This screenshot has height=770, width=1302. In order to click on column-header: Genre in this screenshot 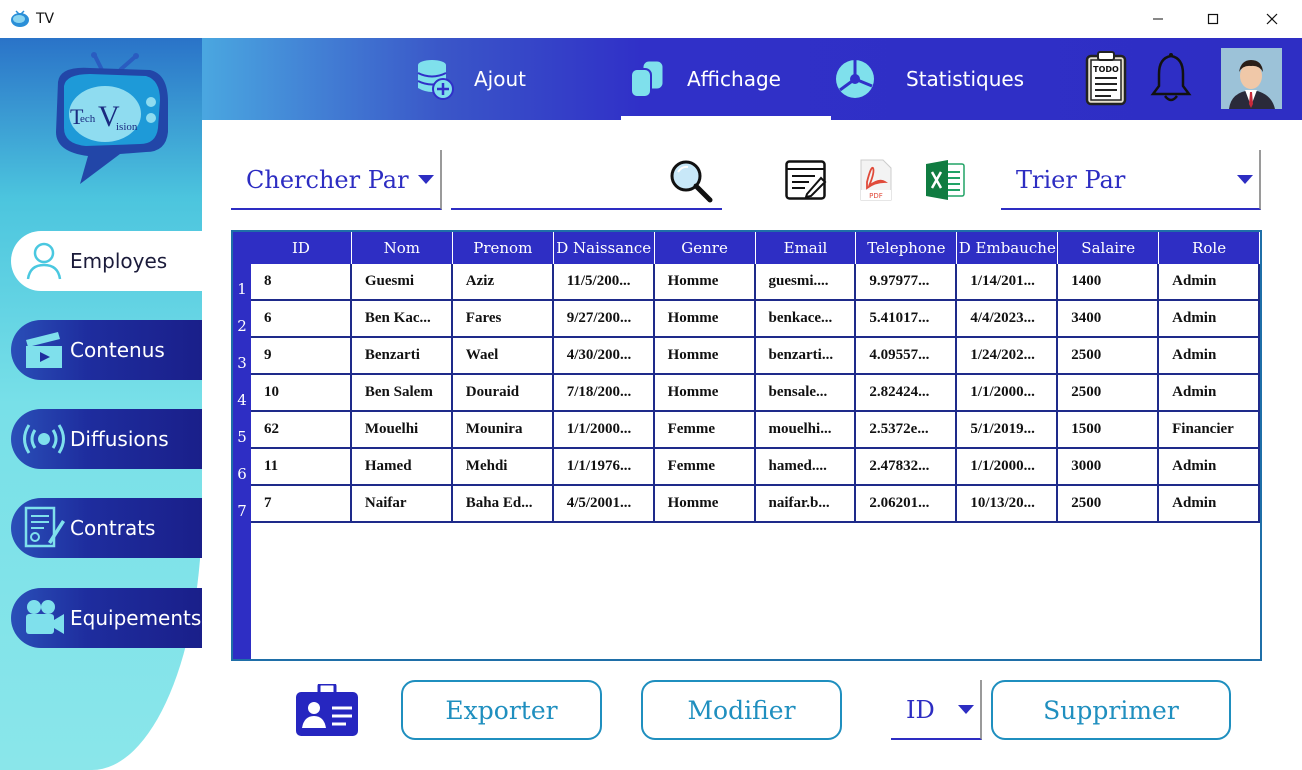, I will do `click(705, 248)`.